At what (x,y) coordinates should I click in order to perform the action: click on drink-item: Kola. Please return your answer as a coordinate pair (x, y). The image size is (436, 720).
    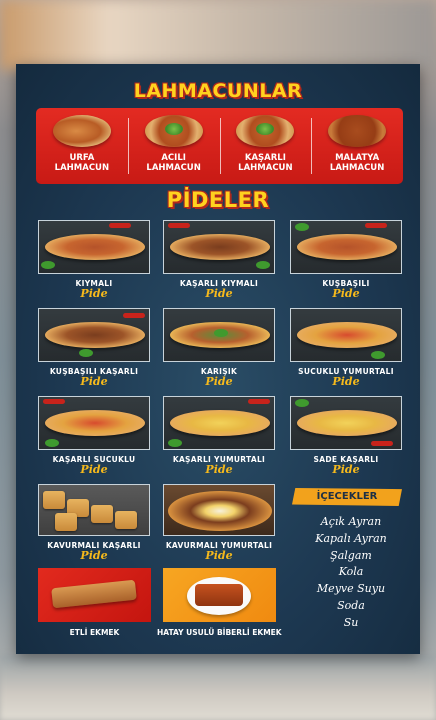
    Looking at the image, I should click on (351, 572).